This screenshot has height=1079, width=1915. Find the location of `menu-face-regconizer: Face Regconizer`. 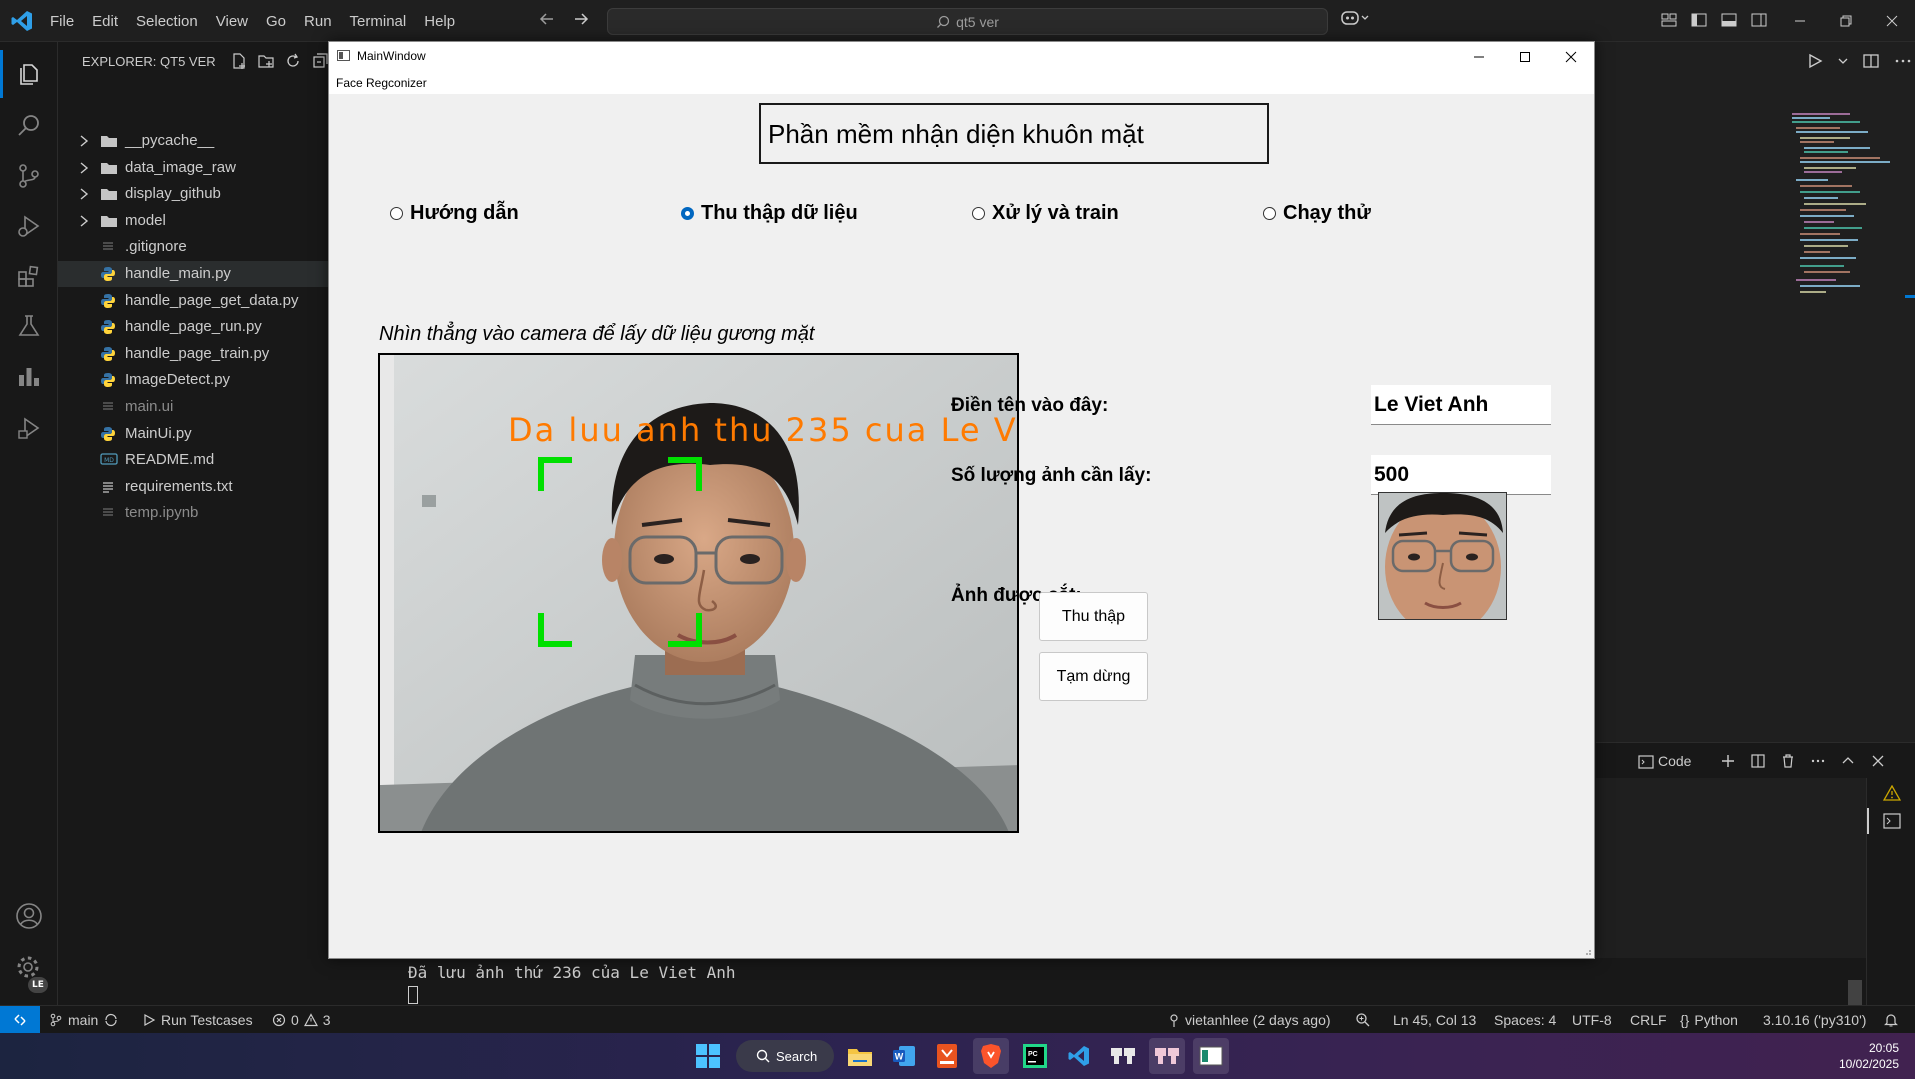

menu-face-regconizer: Face Regconizer is located at coordinates (381, 83).